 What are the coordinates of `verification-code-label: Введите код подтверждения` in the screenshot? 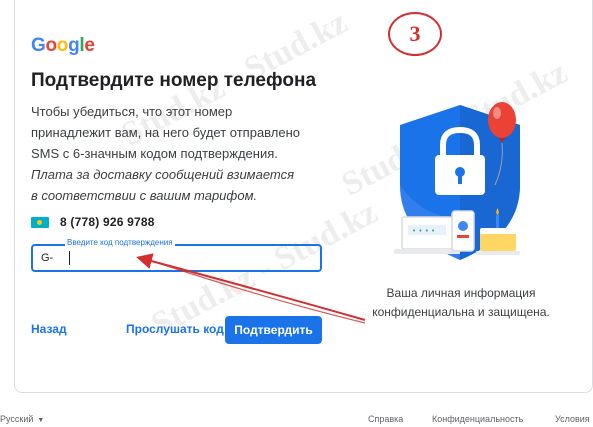 It's located at (120, 242).